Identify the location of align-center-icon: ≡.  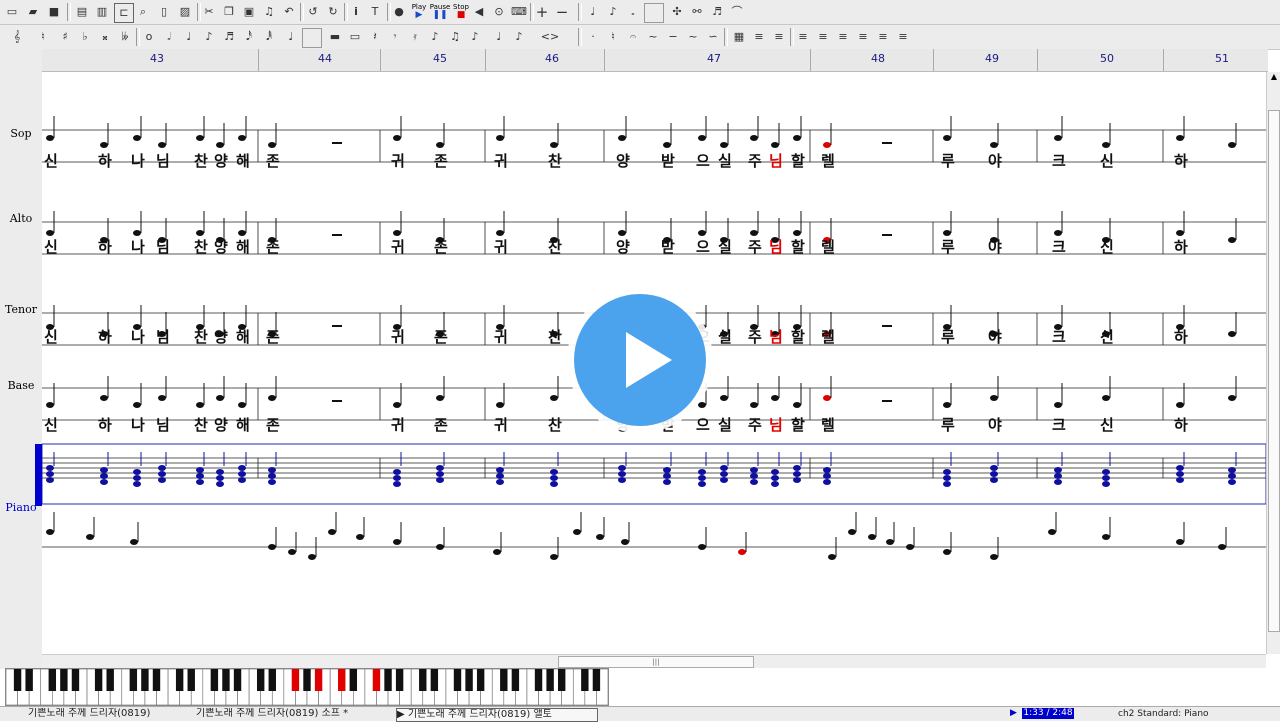
(779, 37).